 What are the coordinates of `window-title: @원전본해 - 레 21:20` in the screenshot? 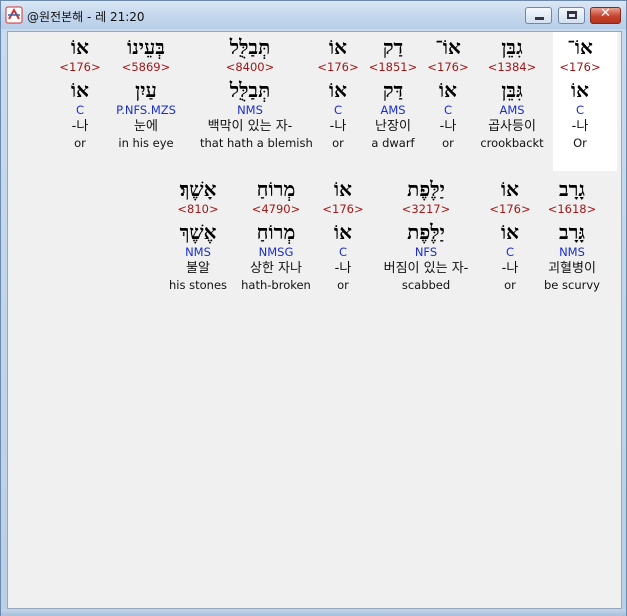 It's located at (86, 17).